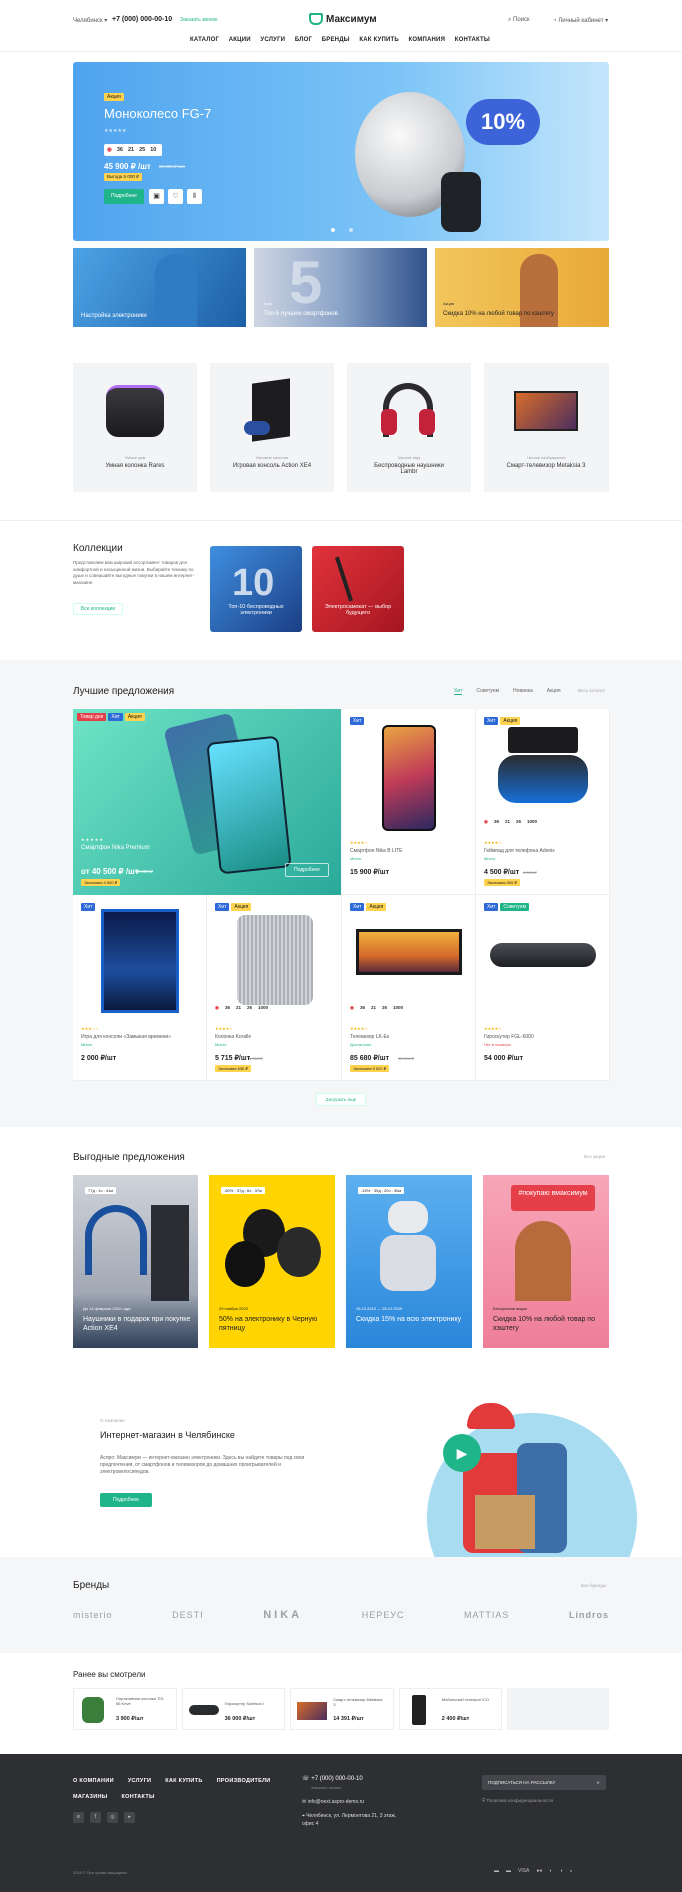 The height and width of the screenshot is (1892, 682). I want to click on product-name: Беспроводные наушники Lambr, so click(409, 469).